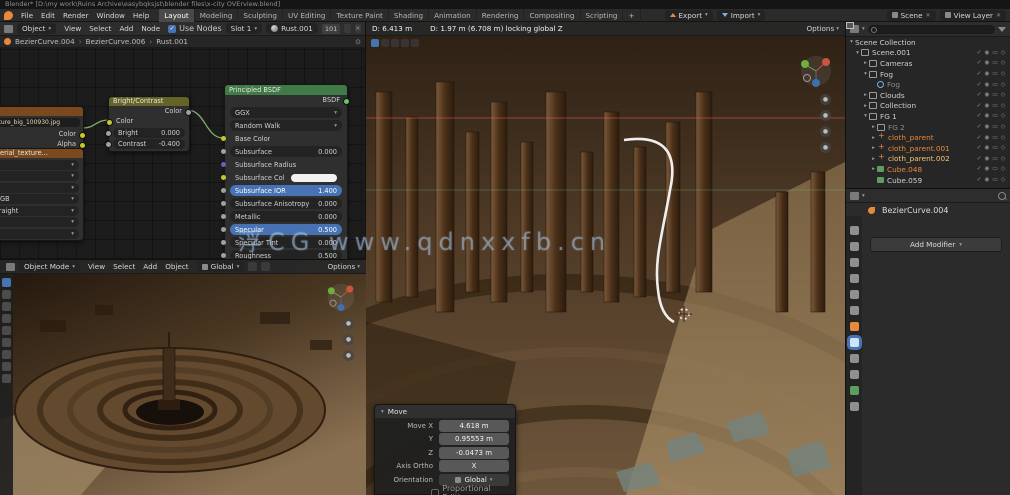 Image resolution: width=1010 pixels, height=495 pixels. I want to click on shader-menu-item: Add, so click(126, 28).